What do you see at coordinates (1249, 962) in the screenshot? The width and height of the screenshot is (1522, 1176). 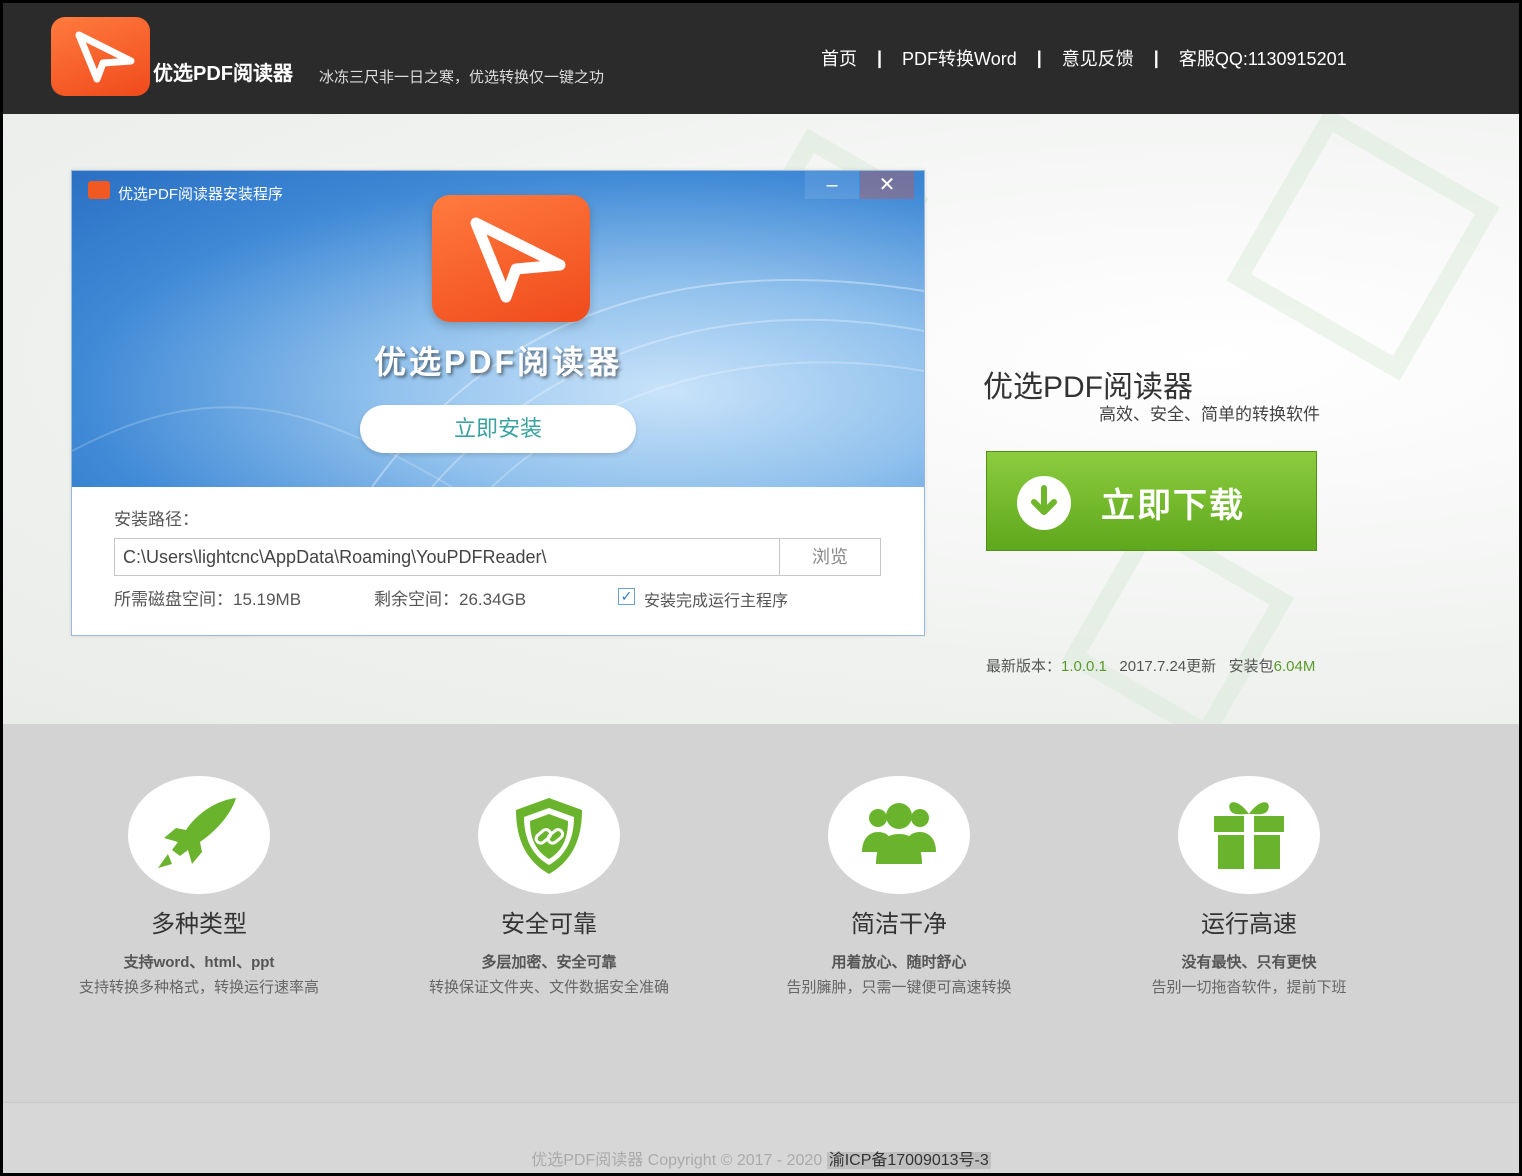 I see `feature-subtitle: 没有最快、只有更快` at bounding box center [1249, 962].